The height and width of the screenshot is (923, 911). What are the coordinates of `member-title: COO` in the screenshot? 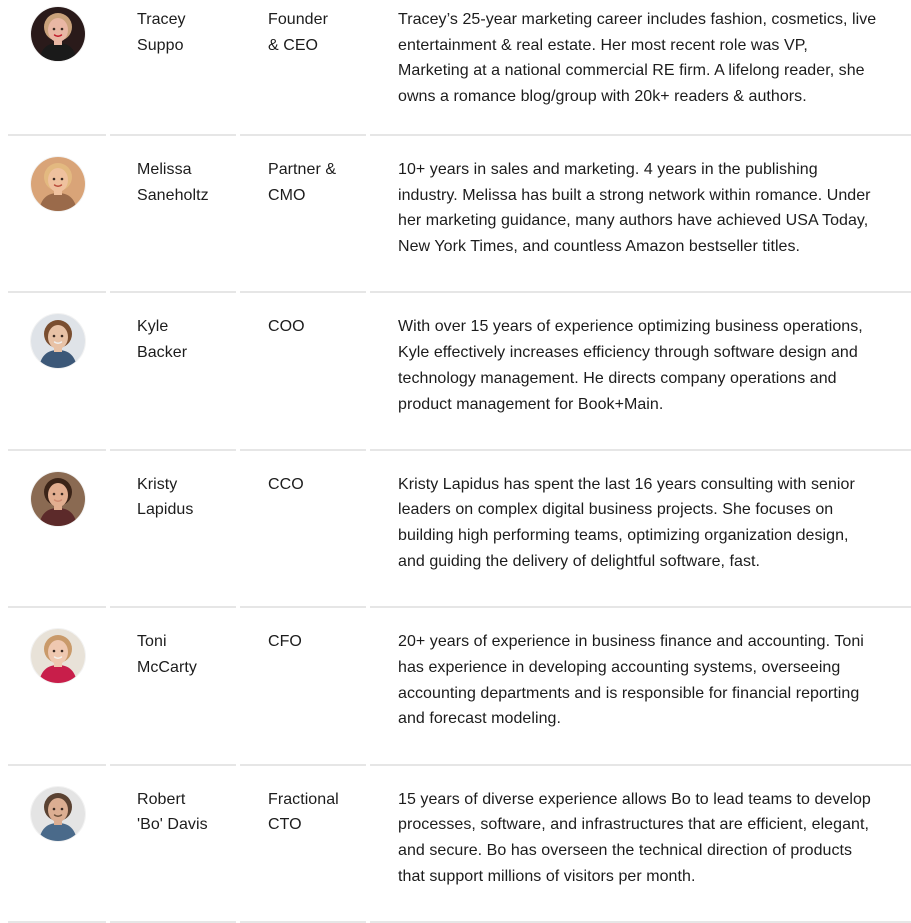 It's located at (286, 327).